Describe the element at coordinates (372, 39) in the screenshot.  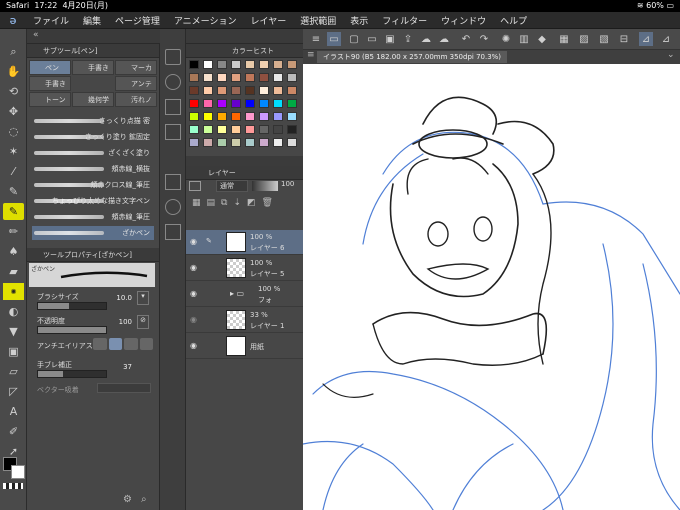
I see `open-icon: ▭` at that location.